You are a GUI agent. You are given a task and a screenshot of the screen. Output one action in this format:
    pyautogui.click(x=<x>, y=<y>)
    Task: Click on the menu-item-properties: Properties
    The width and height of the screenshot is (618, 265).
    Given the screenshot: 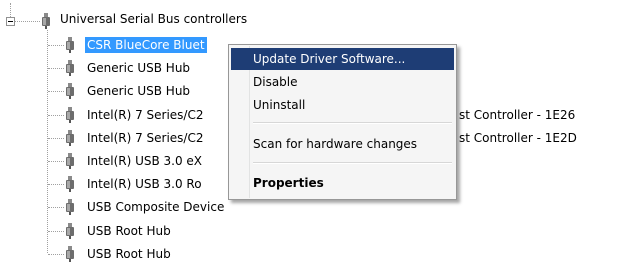 What is the action you would take?
    pyautogui.click(x=342, y=183)
    